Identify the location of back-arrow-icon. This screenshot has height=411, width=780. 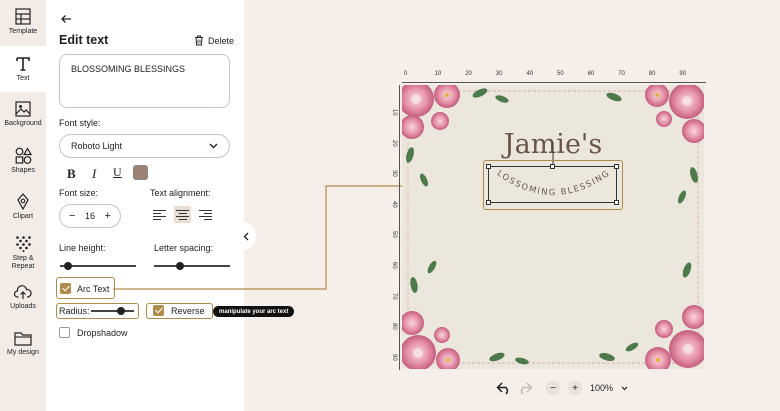
(66, 19).